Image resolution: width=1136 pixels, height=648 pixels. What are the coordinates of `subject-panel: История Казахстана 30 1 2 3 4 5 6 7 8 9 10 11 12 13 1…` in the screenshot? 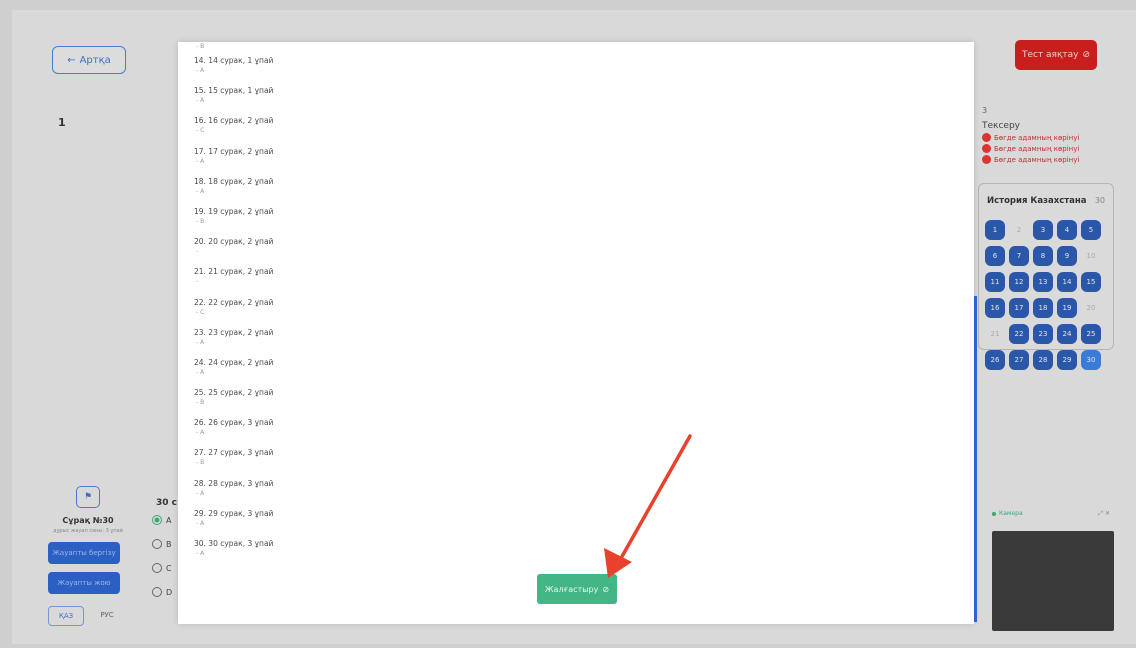 It's located at (1046, 276).